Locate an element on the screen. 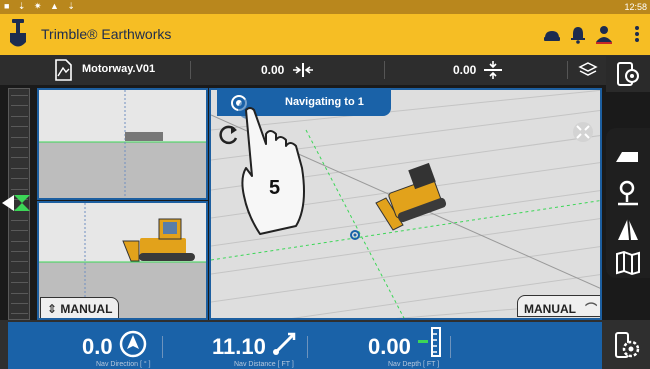  device-settings-icon is located at coordinates (628, 74).